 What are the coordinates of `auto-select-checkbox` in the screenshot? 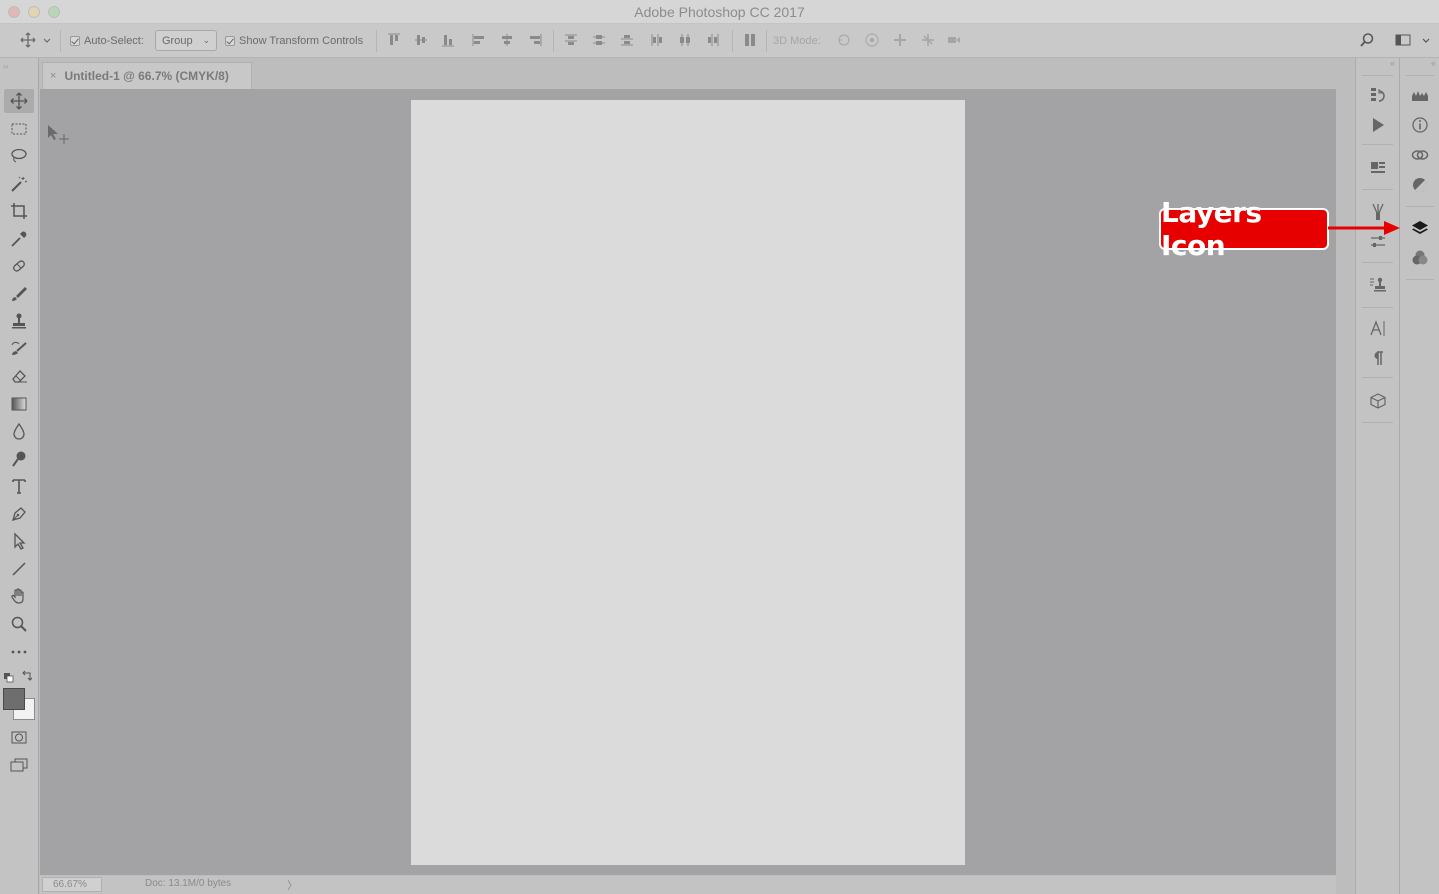 It's located at (75, 40).